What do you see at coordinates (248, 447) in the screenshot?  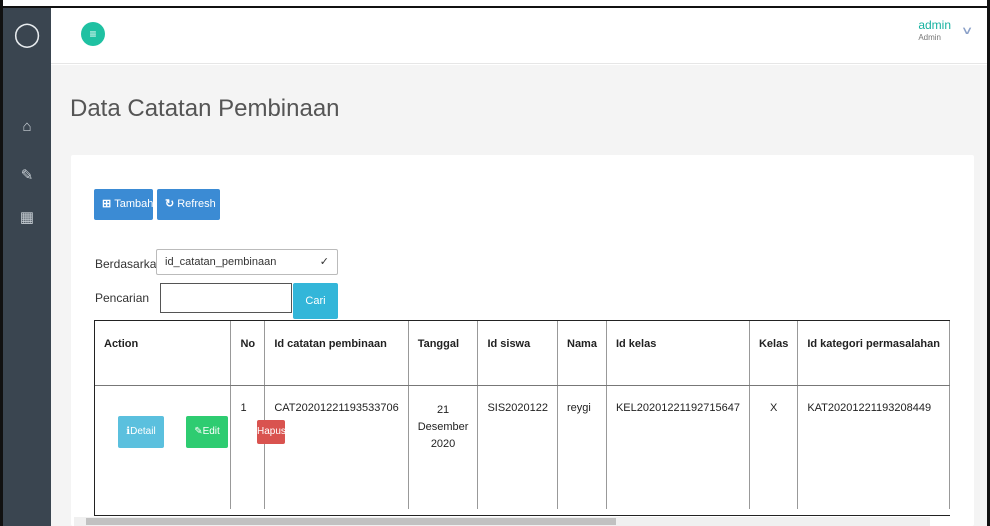 I see `cell-no: 1` at bounding box center [248, 447].